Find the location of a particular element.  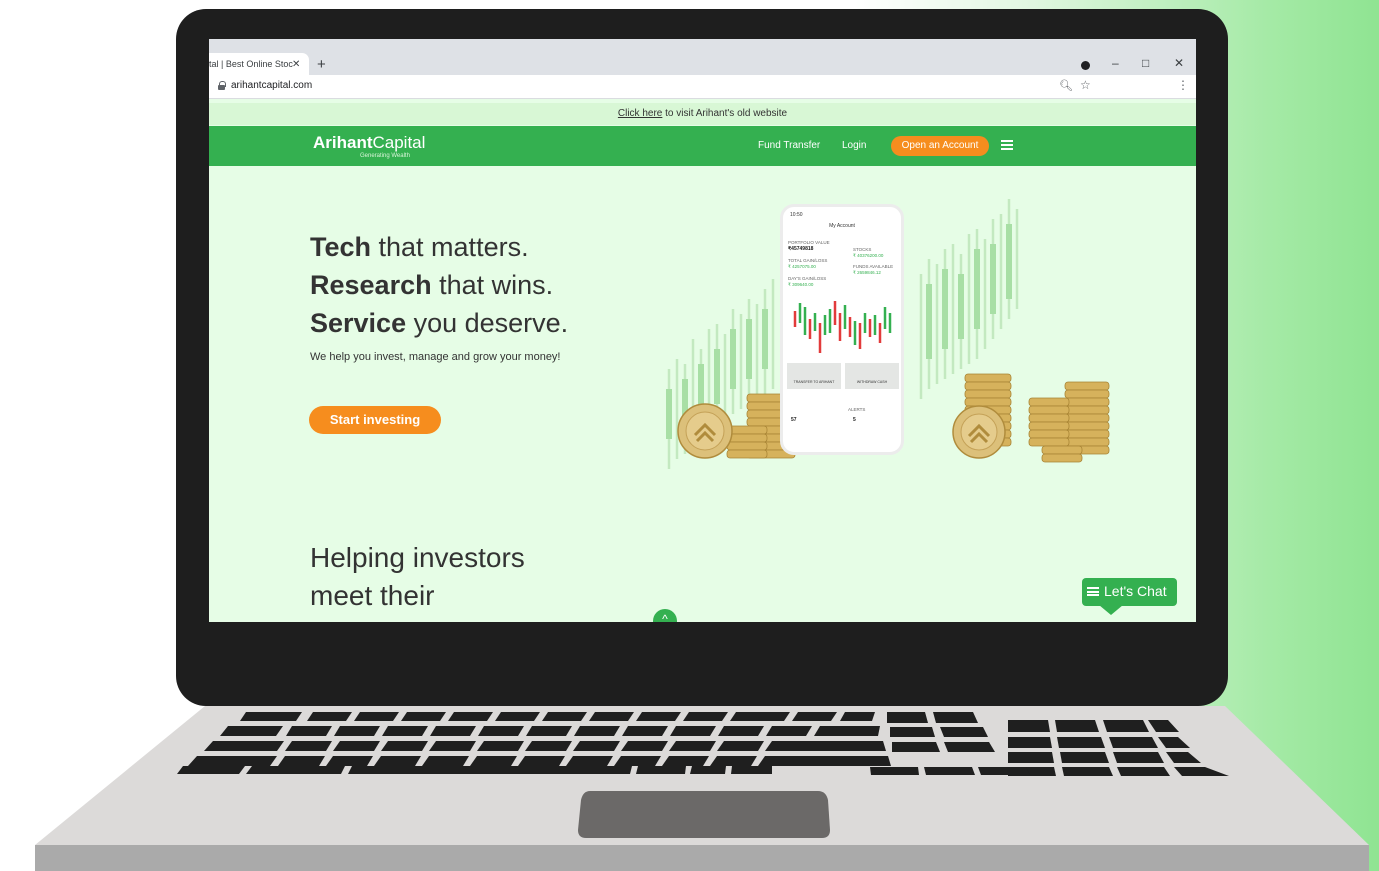

old-website-link: Click here is located at coordinates (640, 113).